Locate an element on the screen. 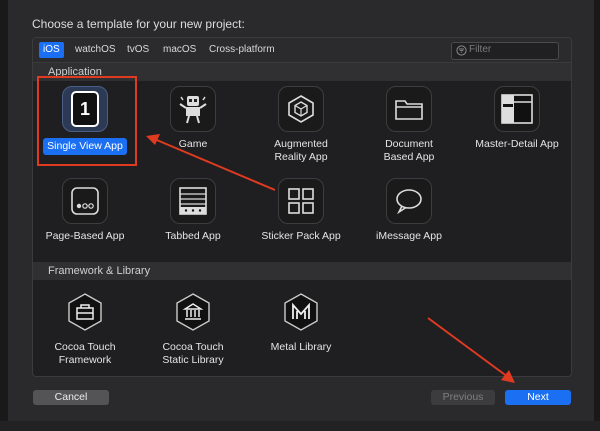 This screenshot has height=431, width=600. cancel-button: Cancel is located at coordinates (71, 397).